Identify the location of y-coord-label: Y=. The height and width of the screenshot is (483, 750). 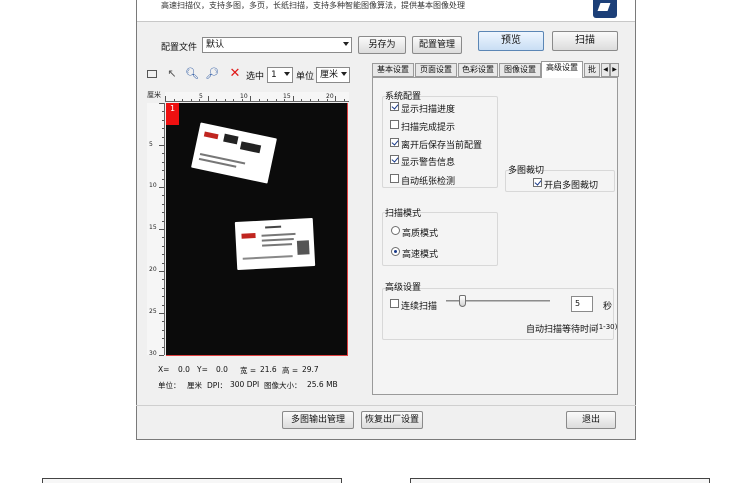
(202, 369).